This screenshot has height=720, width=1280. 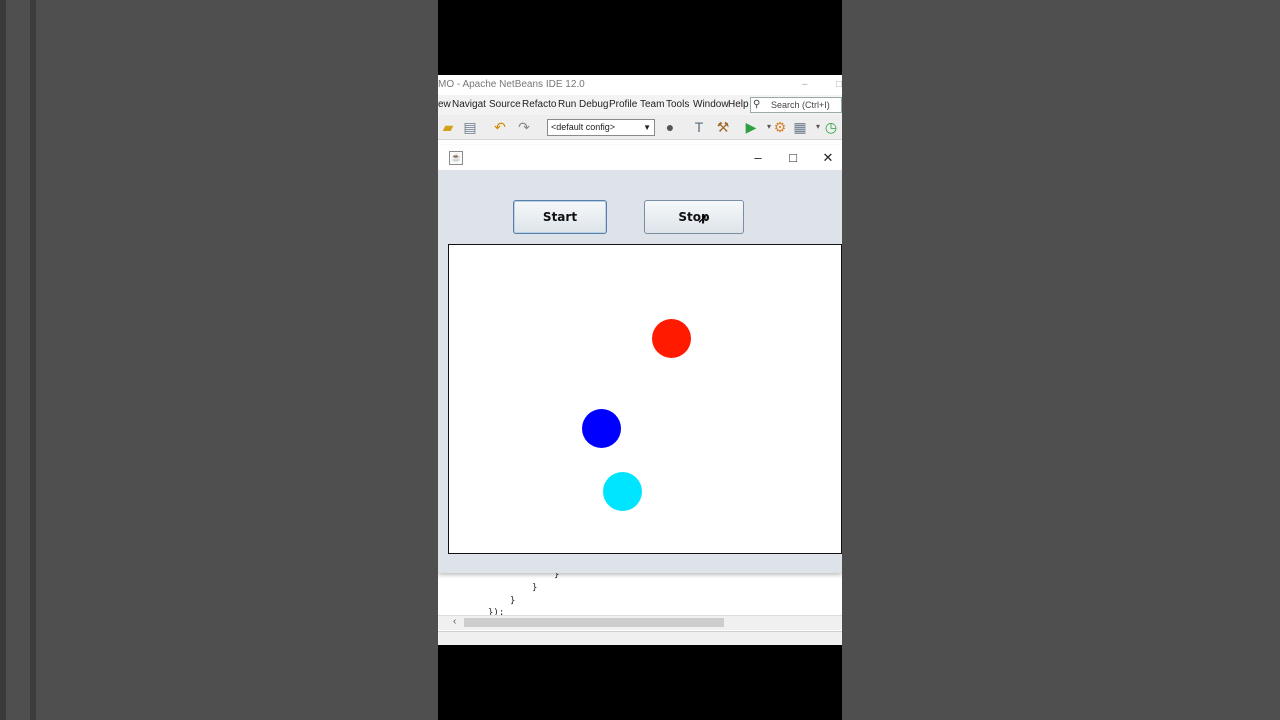 What do you see at coordinates (738, 104) in the screenshot?
I see `menu-help: Help` at bounding box center [738, 104].